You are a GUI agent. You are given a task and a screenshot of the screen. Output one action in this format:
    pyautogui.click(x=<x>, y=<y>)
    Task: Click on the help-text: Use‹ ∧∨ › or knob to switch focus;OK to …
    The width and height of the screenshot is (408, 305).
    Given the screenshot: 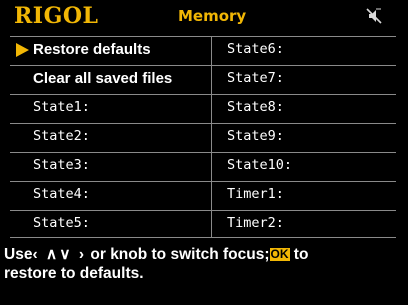 What is the action you would take?
    pyautogui.click(x=204, y=264)
    